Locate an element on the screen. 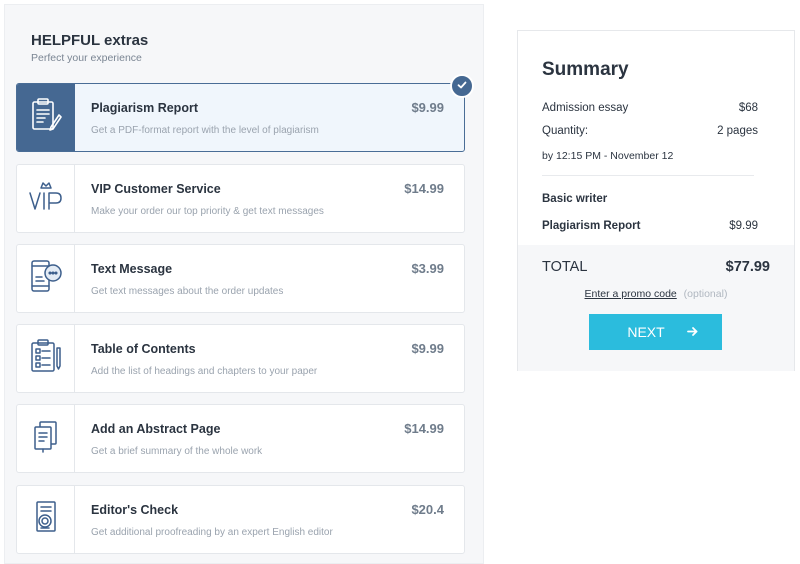  summary-row-extra: Plagiarism Report $9.99 is located at coordinates (650, 226).